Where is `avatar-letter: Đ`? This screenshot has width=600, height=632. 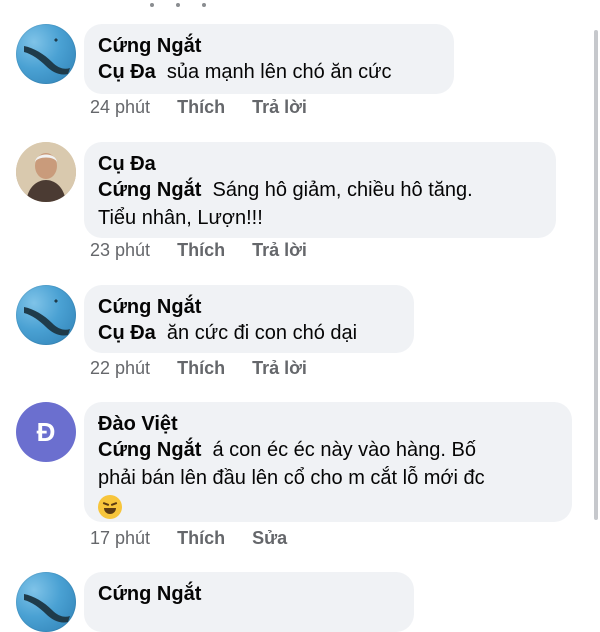 avatar-letter: Đ is located at coordinates (46, 431).